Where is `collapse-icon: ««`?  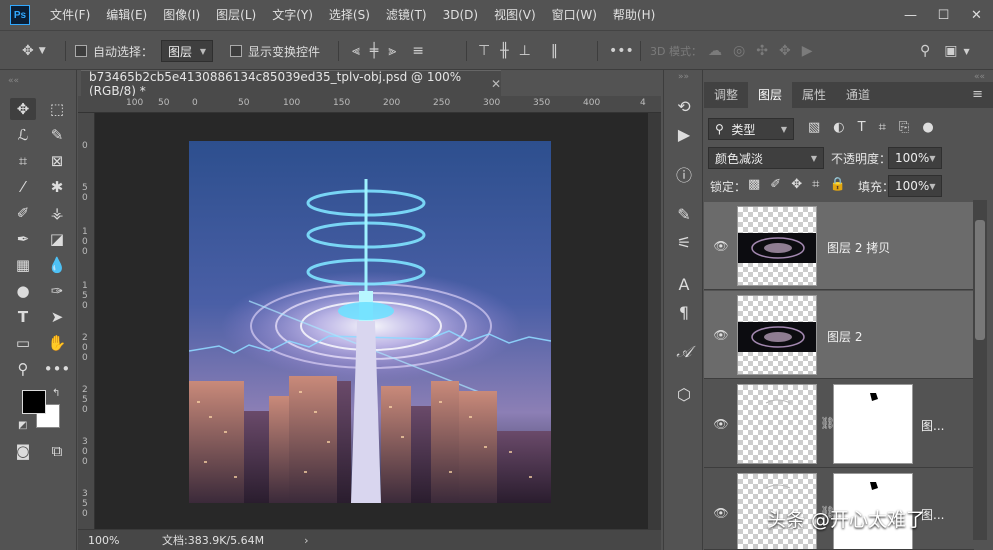 collapse-icon: «« is located at coordinates (13, 81).